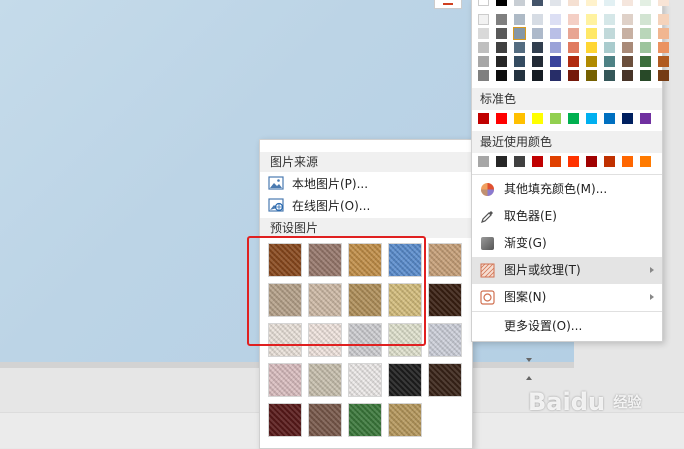 The image size is (684, 449). What do you see at coordinates (567, 270) in the screenshot?
I see `picture-or-texture-item: 图片或纹理(T)` at bounding box center [567, 270].